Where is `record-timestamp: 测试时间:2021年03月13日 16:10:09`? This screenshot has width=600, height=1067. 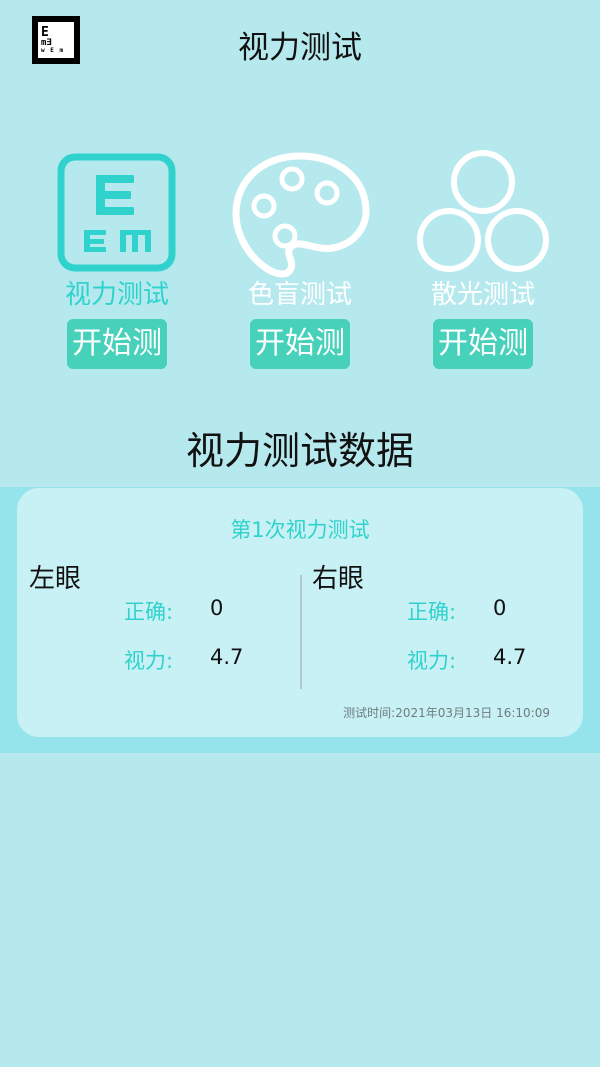 record-timestamp: 测试时间:2021年03月13日 16:10:09 is located at coordinates (446, 713).